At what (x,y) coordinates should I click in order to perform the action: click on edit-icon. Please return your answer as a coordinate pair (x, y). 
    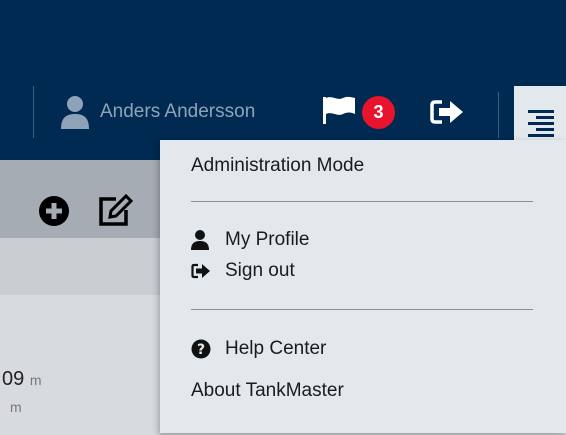
    Looking at the image, I should click on (115, 213).